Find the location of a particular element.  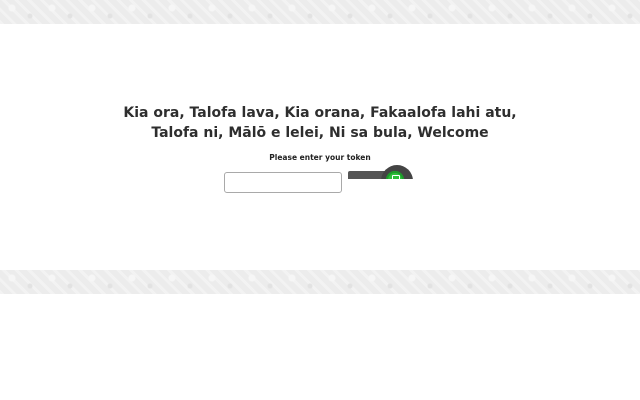

token-input is located at coordinates (283, 182).